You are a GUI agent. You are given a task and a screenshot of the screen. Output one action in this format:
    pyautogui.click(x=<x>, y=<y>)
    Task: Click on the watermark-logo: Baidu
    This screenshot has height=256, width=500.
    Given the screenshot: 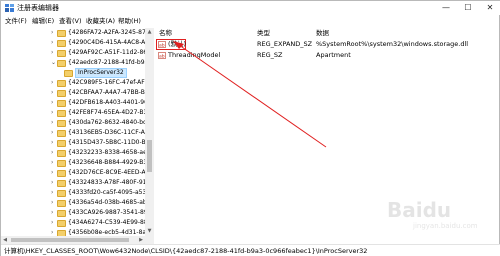 What is the action you would take?
    pyautogui.click(x=419, y=210)
    